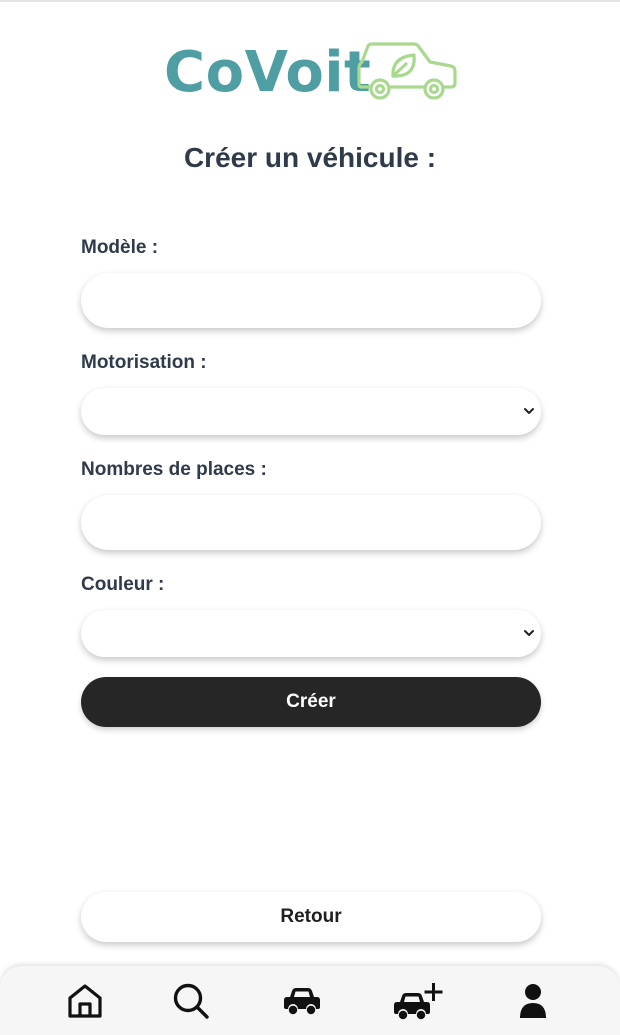  I want to click on bottom-navigation, so click(310, 1000).